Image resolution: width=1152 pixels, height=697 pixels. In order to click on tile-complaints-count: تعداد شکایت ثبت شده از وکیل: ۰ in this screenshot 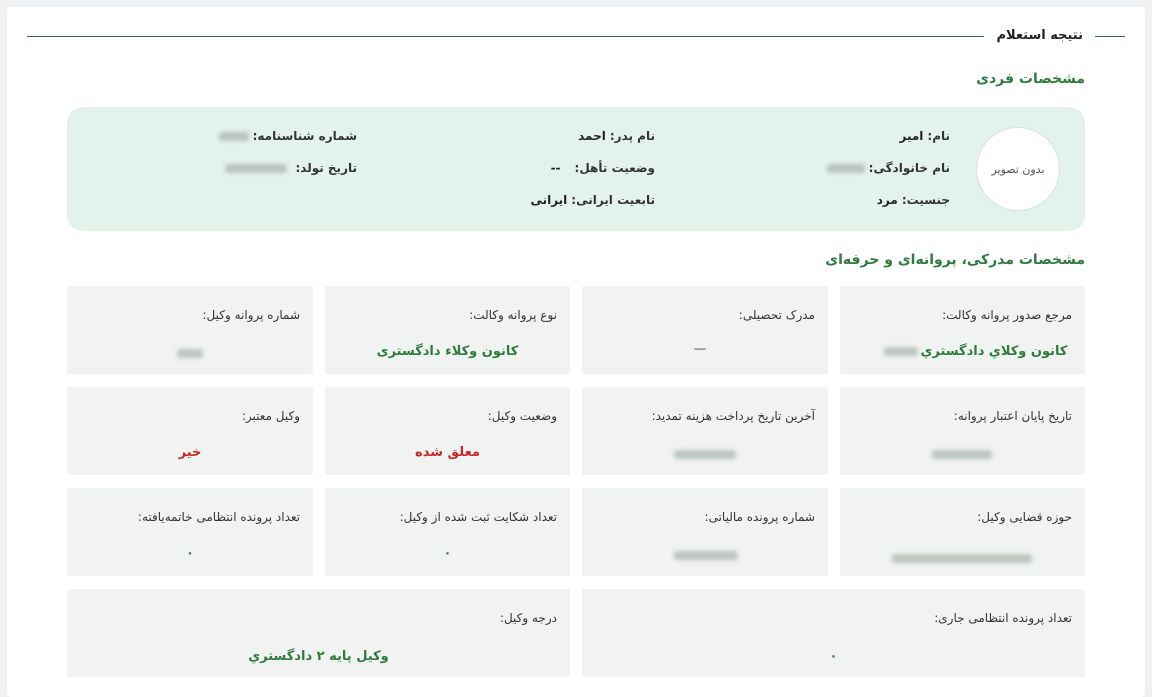, I will do `click(447, 532)`.